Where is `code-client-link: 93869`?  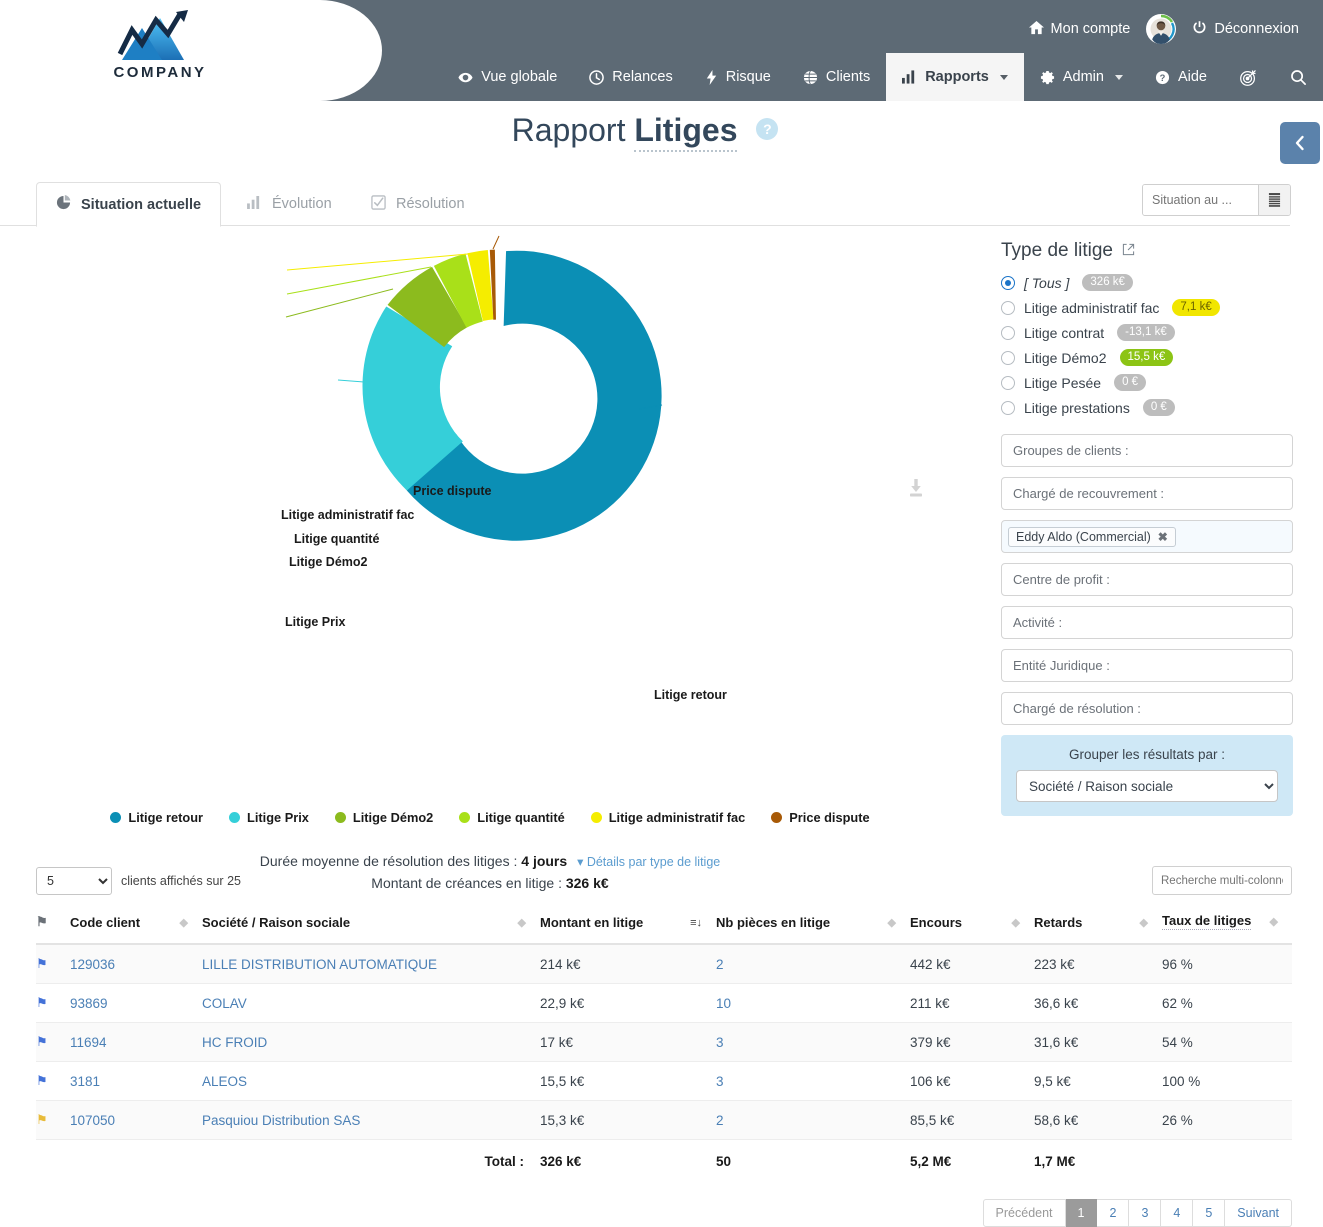
code-client-link: 93869 is located at coordinates (89, 1003).